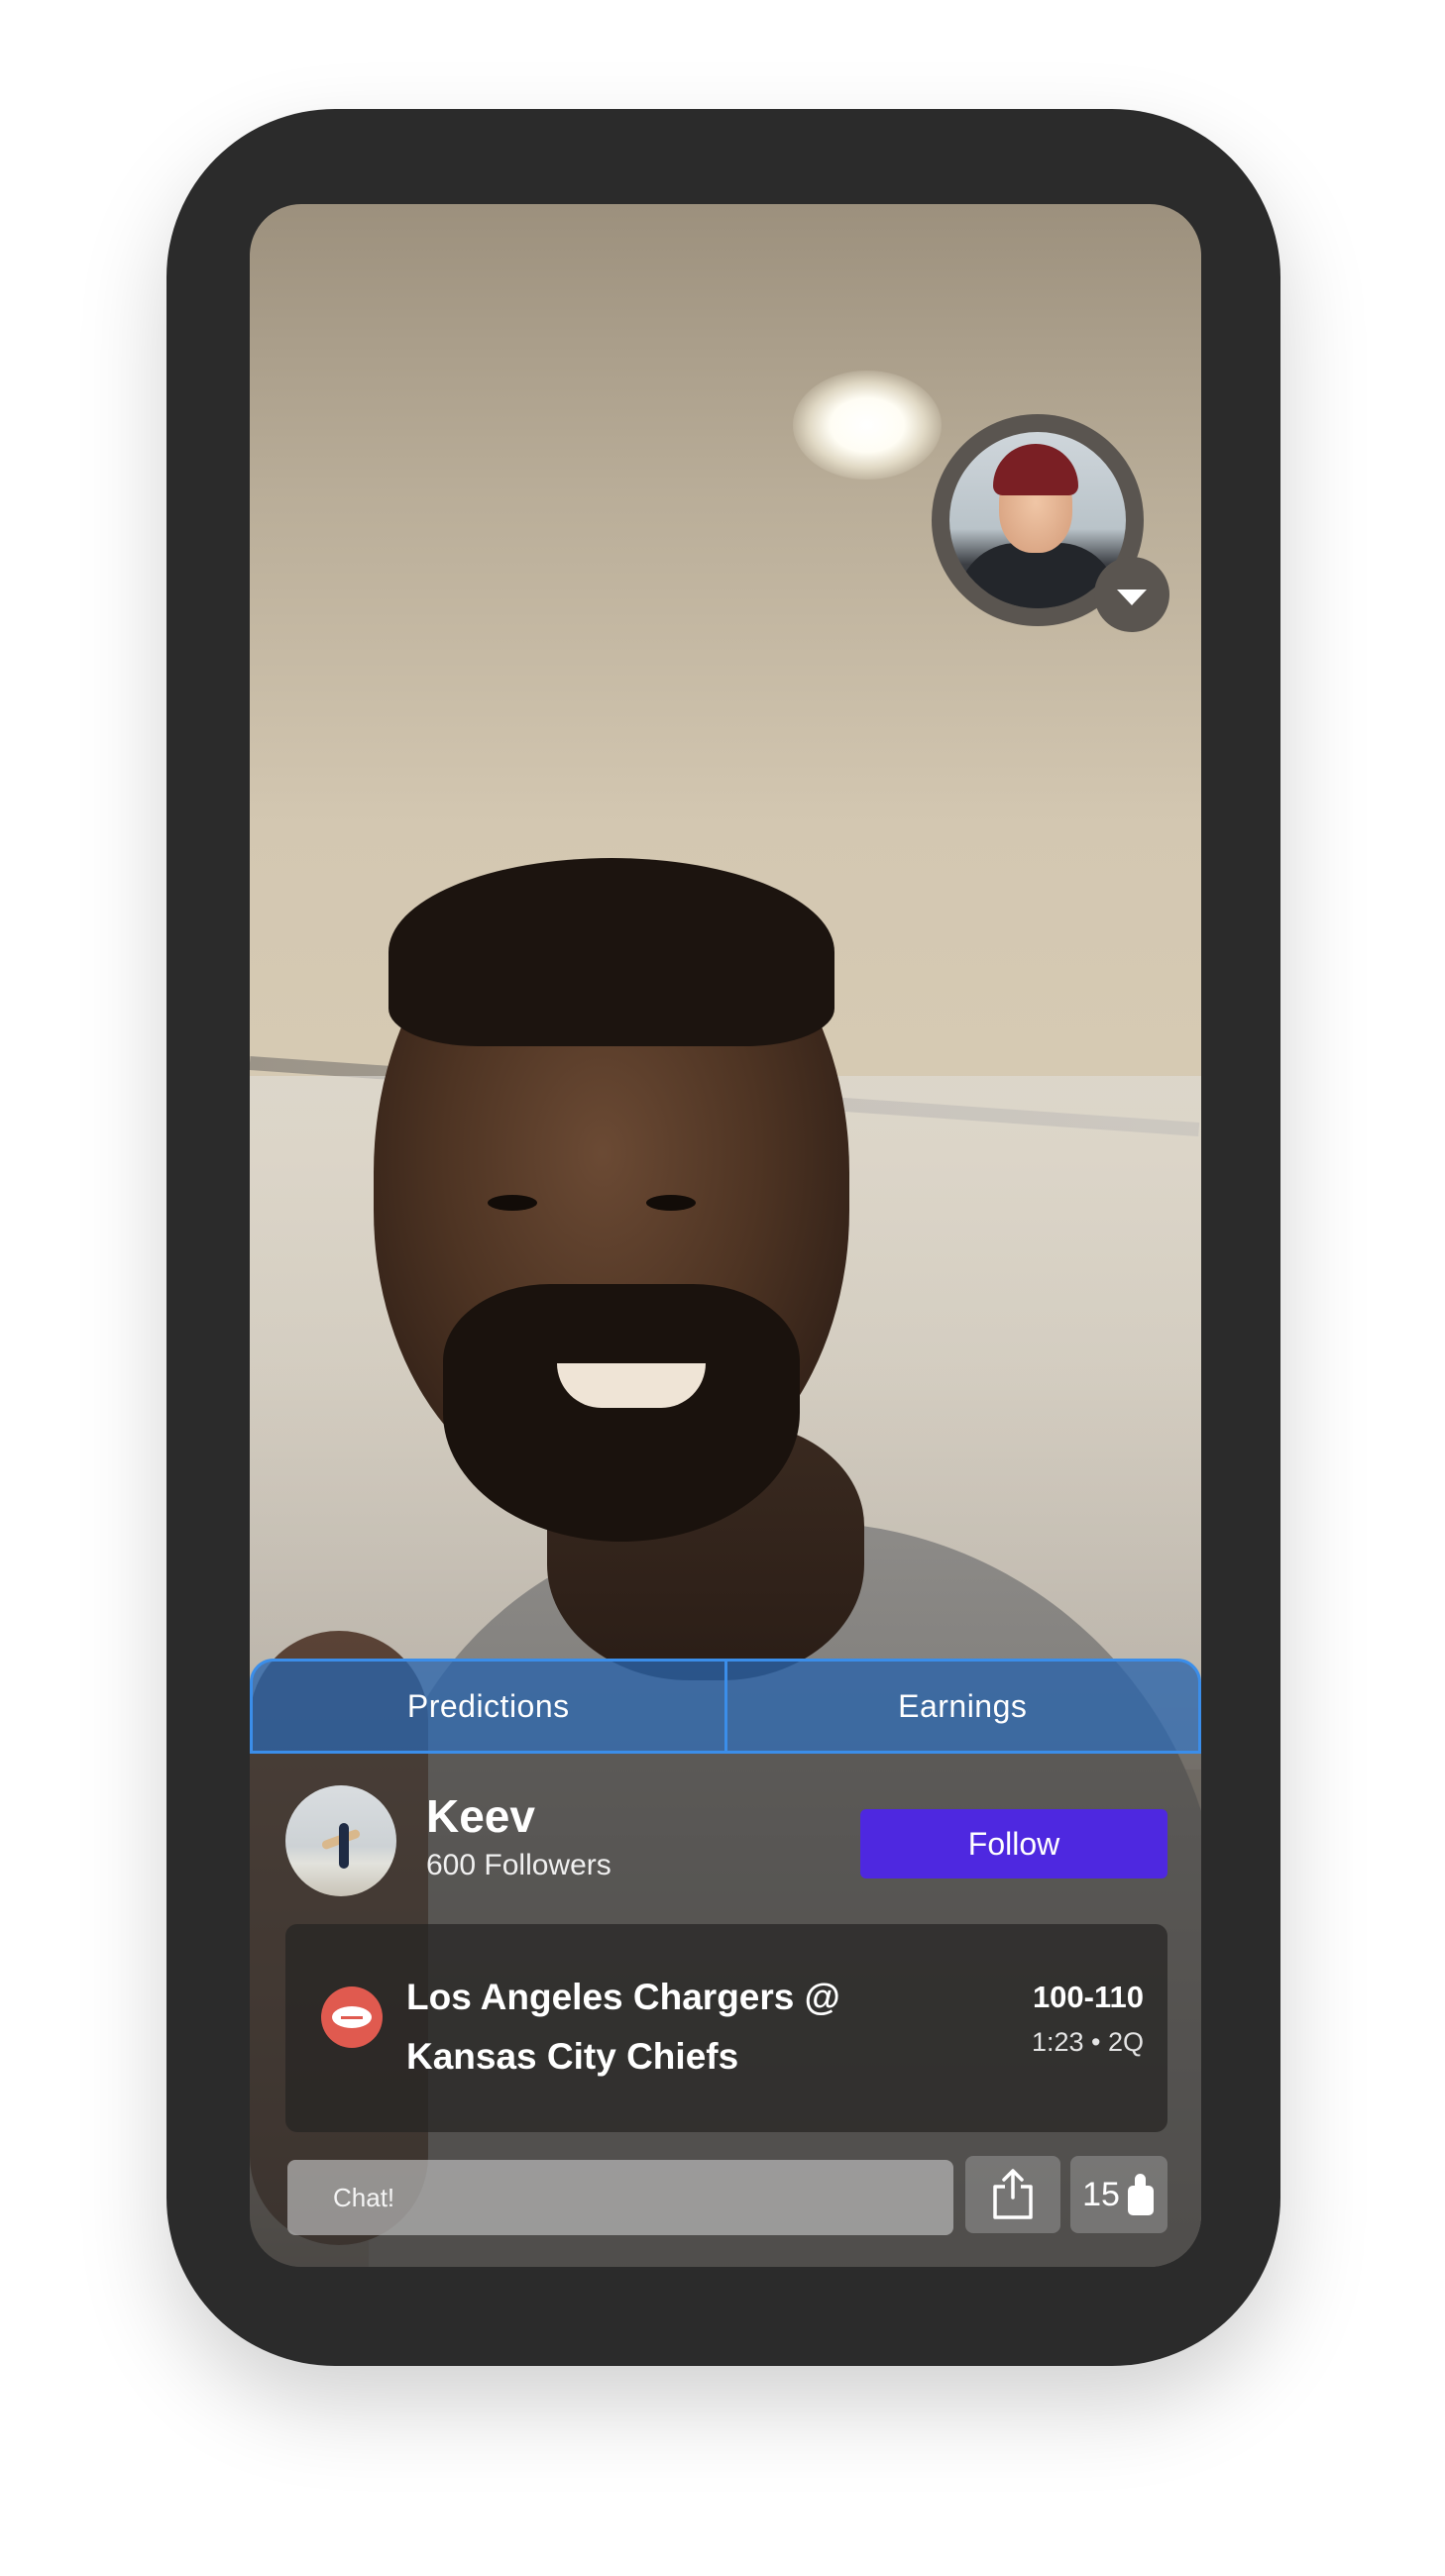 This screenshot has height=2576, width=1445. Describe the element at coordinates (867, 425) in the screenshot. I see `background-video` at that location.